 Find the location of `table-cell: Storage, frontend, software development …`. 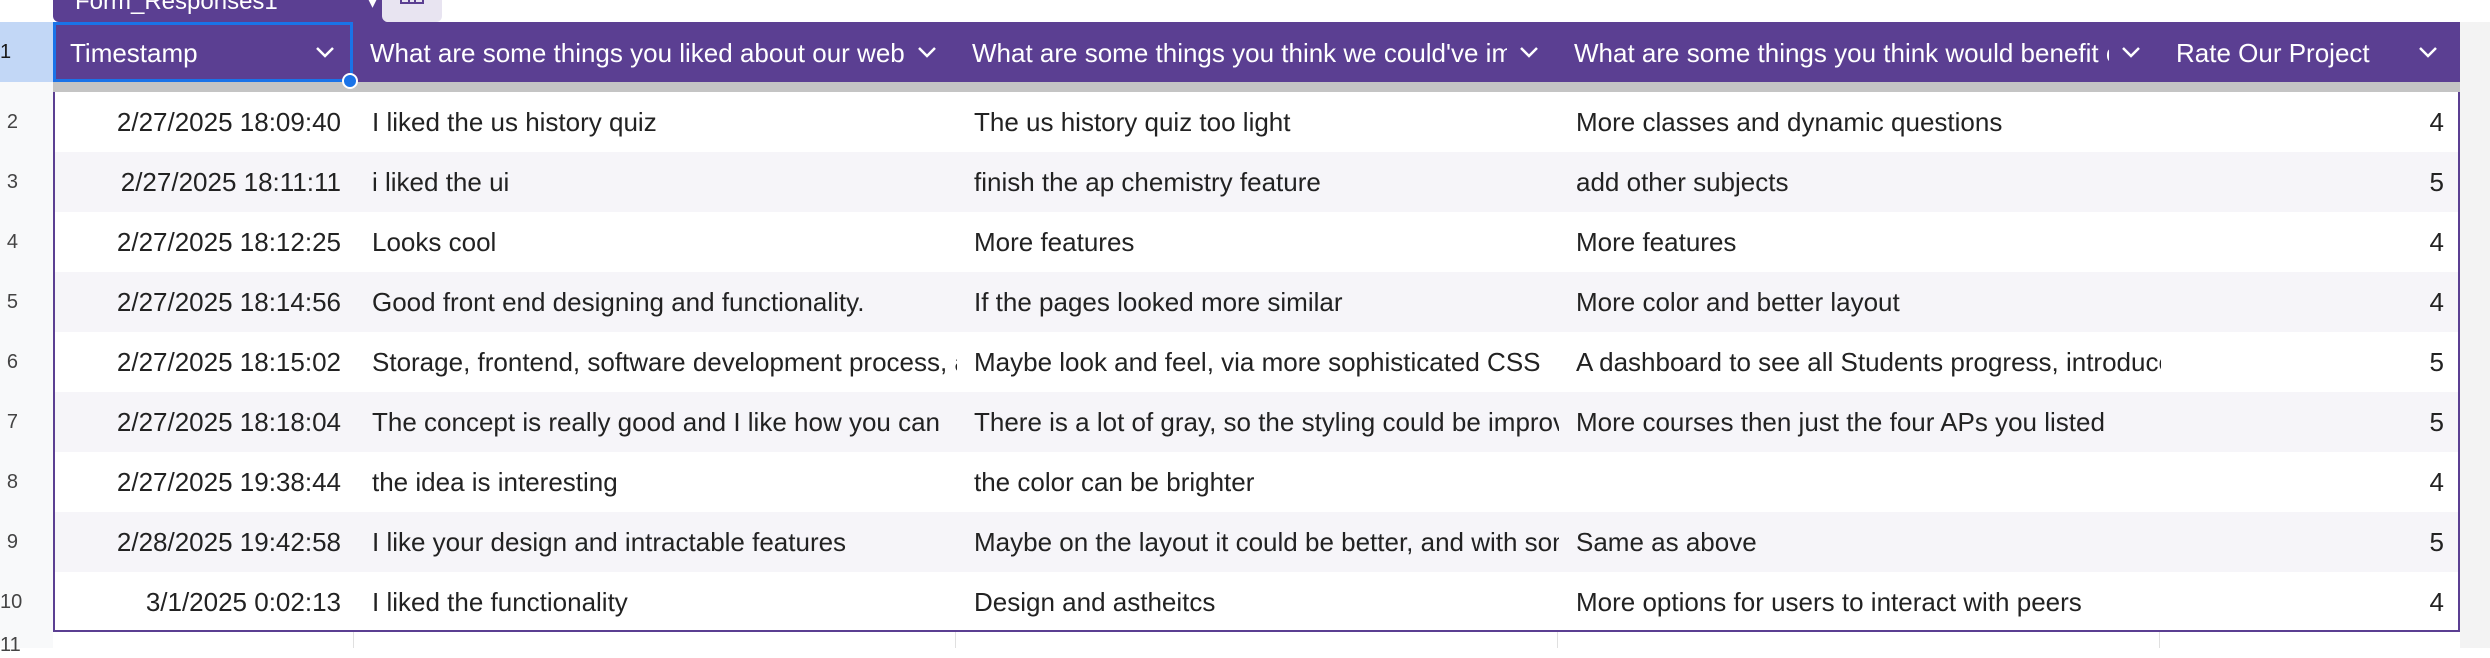

table-cell: Storage, frontend, software development … is located at coordinates (656, 362).